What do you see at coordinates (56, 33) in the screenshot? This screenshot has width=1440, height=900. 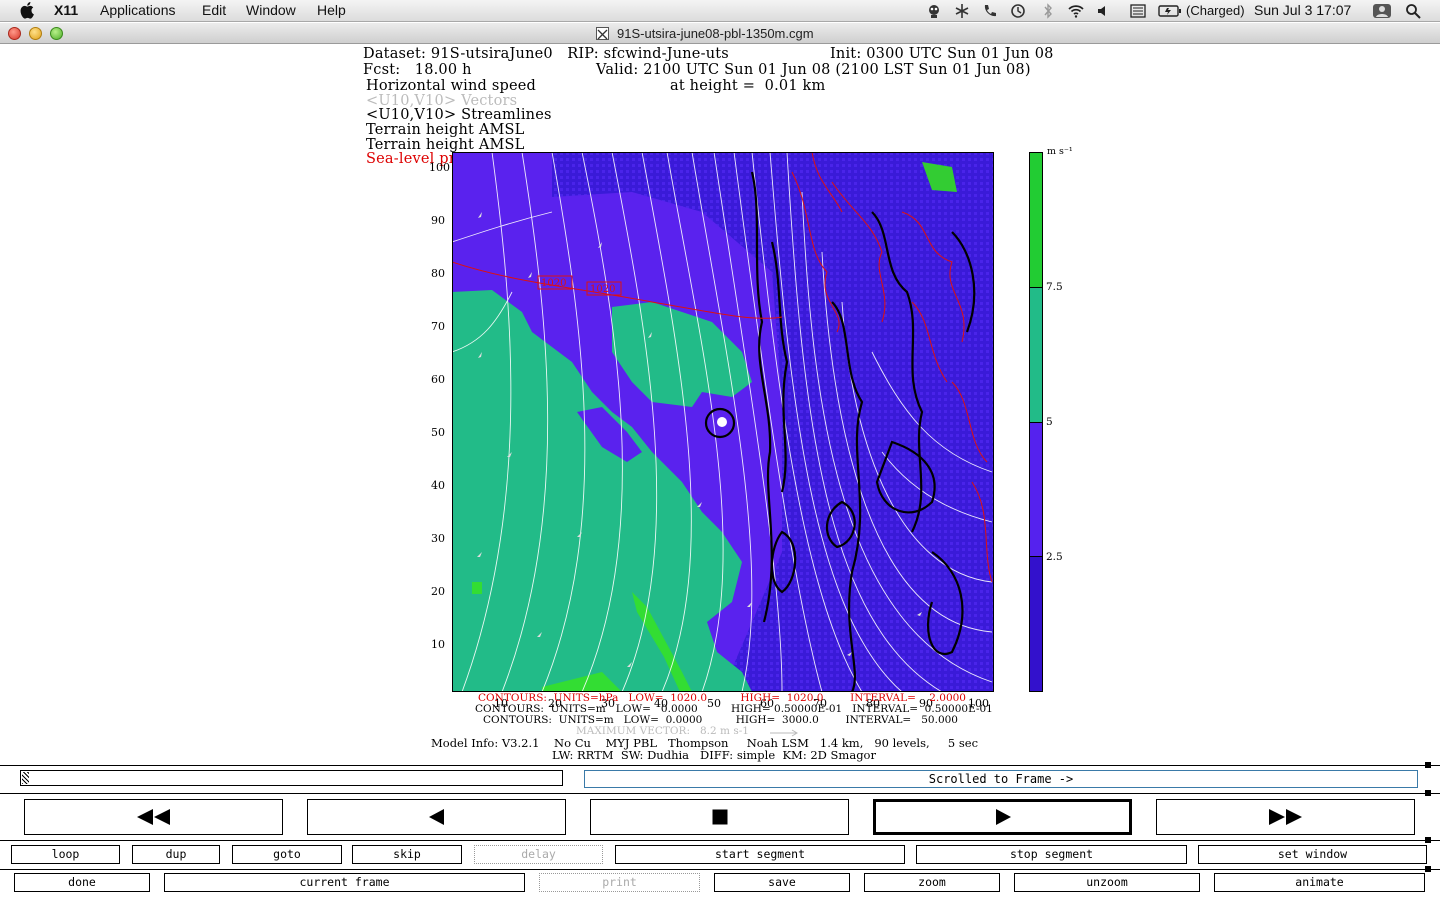 I see `zoom-button` at bounding box center [56, 33].